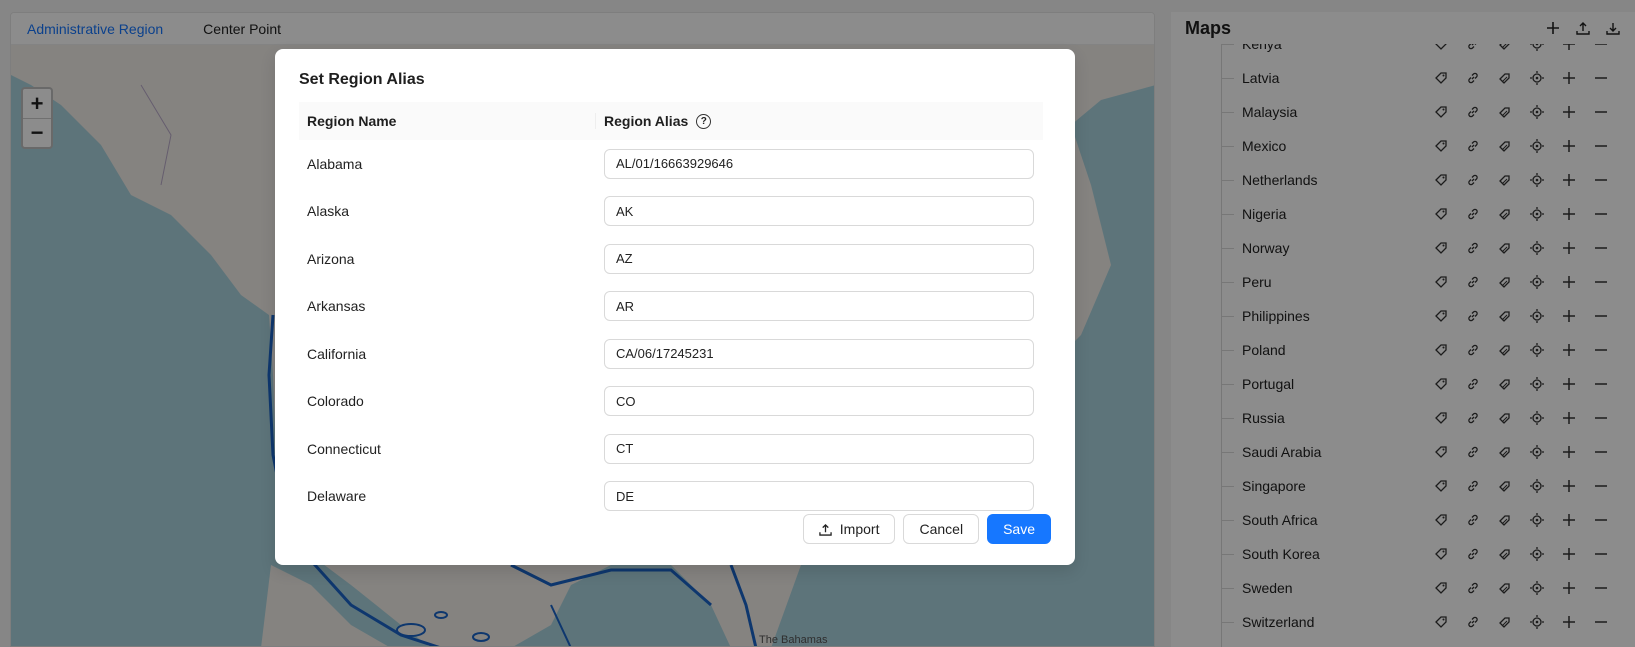 The image size is (1635, 647). I want to click on table-row: California, so click(671, 354).